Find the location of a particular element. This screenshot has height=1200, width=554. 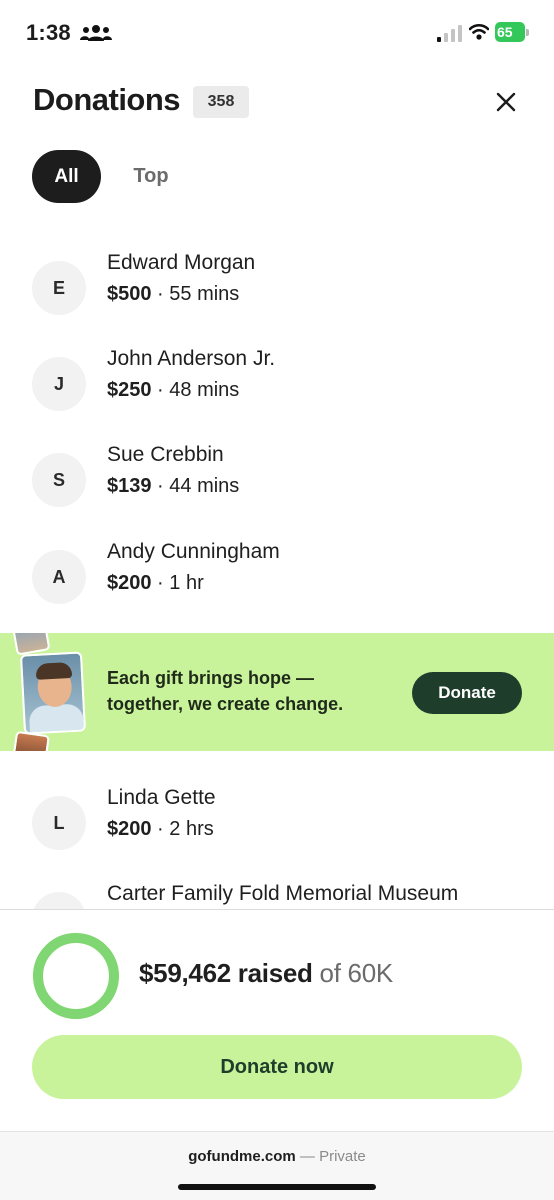

battery-icon: 65 is located at coordinates (512, 32).